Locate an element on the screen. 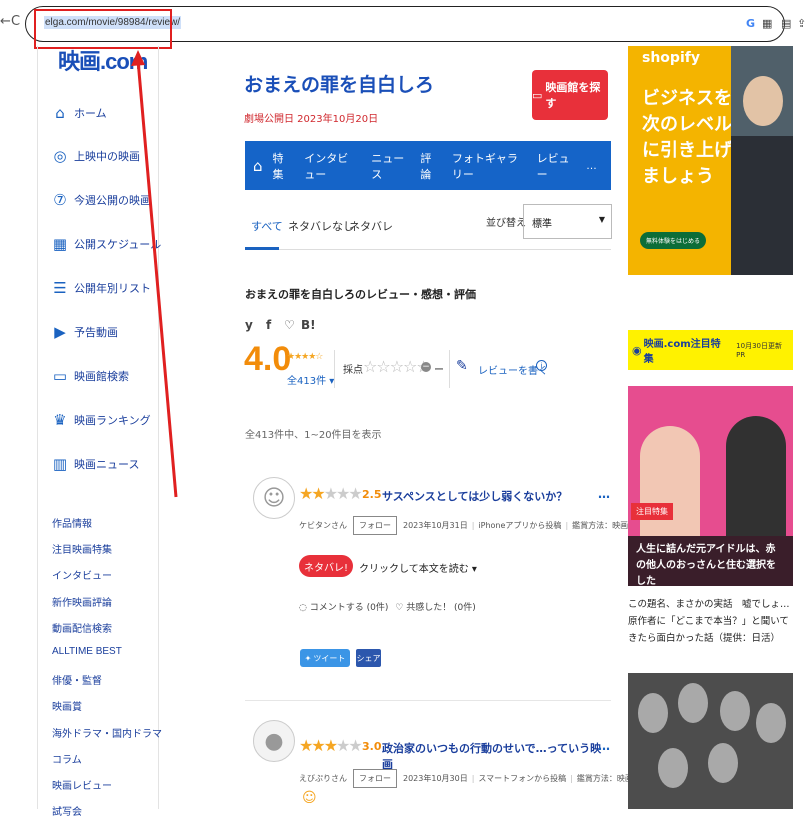 The width and height of the screenshot is (809, 818). tab-all: すべて is located at coordinates (267, 226).